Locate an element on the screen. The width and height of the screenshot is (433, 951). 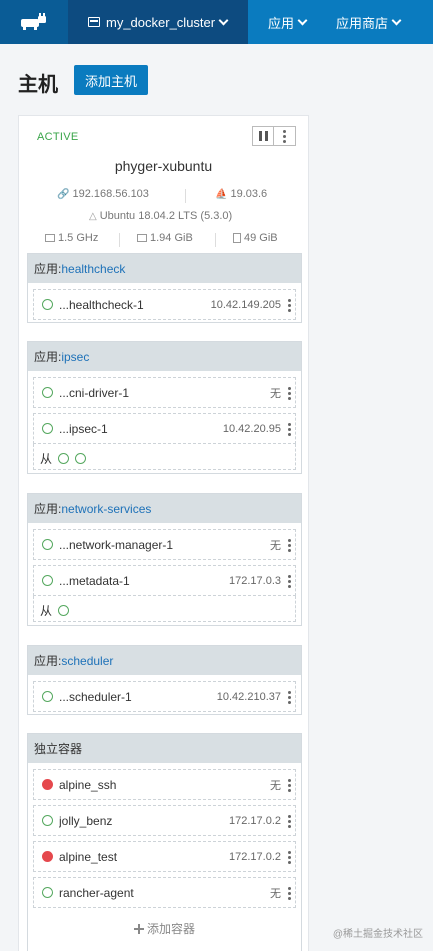
nav-catalog: 应用商店 is located at coordinates (369, 22).